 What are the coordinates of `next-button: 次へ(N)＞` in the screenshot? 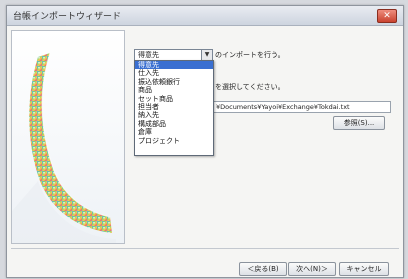 It's located at (312, 269).